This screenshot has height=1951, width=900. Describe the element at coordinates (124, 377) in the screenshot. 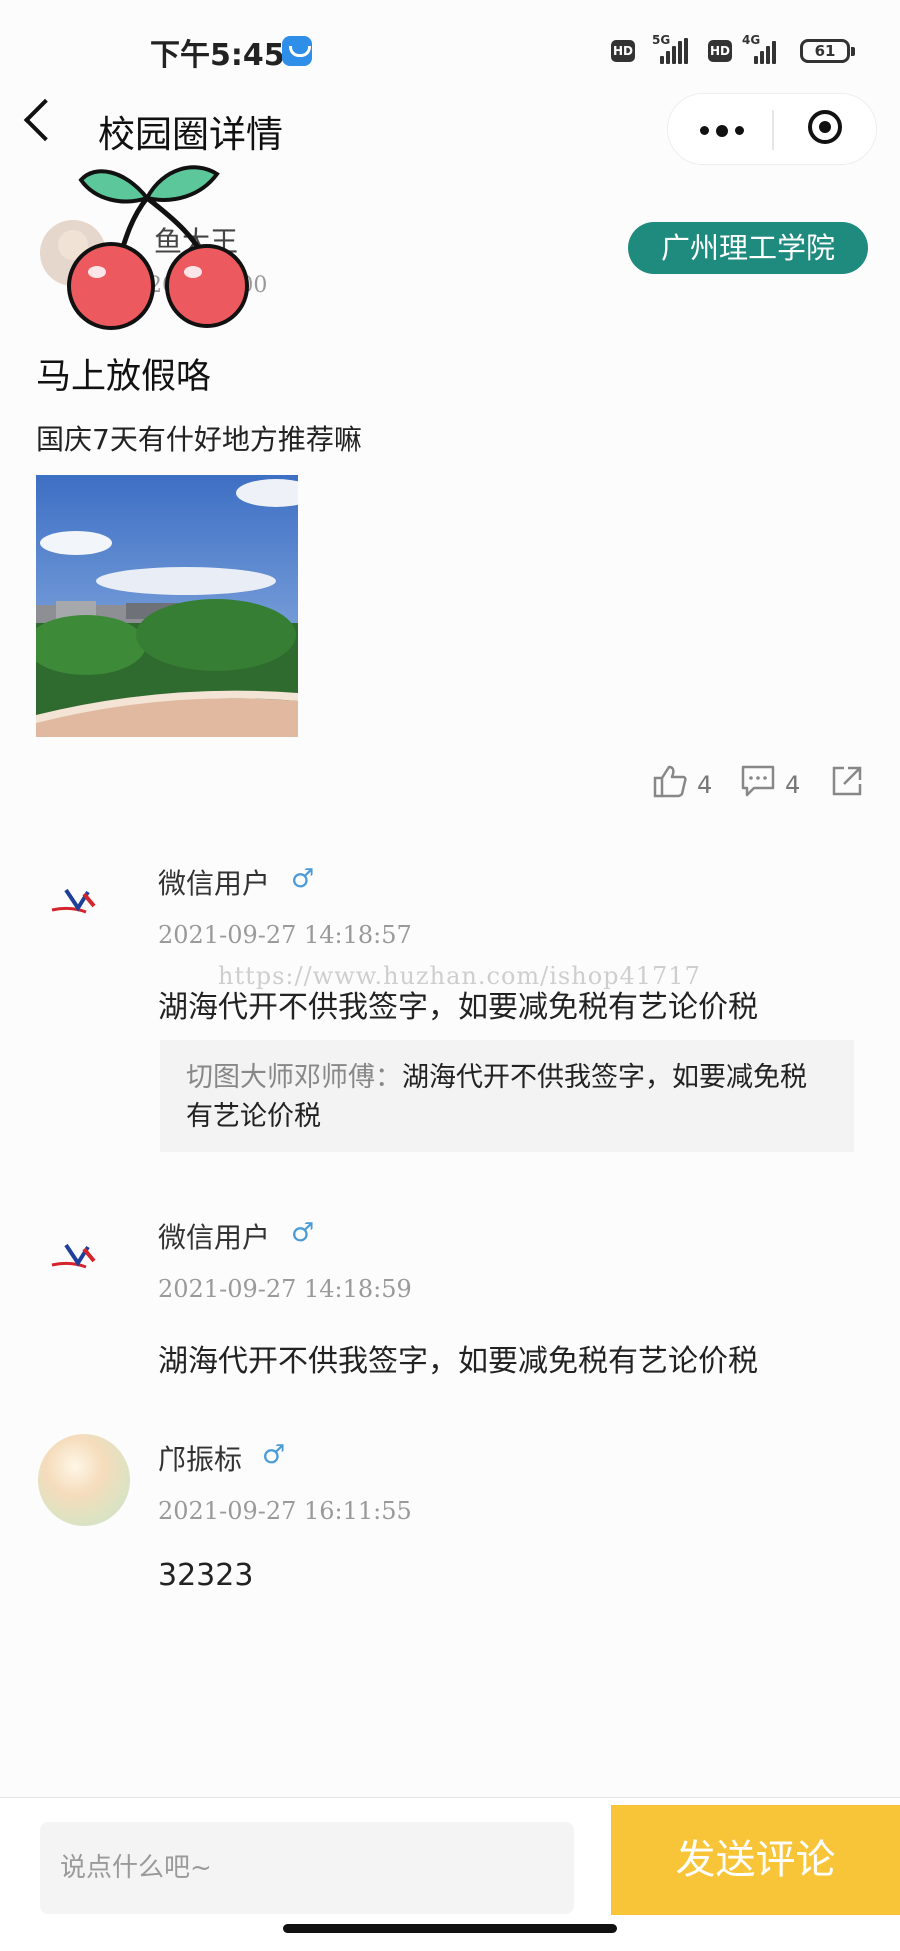

I see `post-title: 马上放假咯` at that location.